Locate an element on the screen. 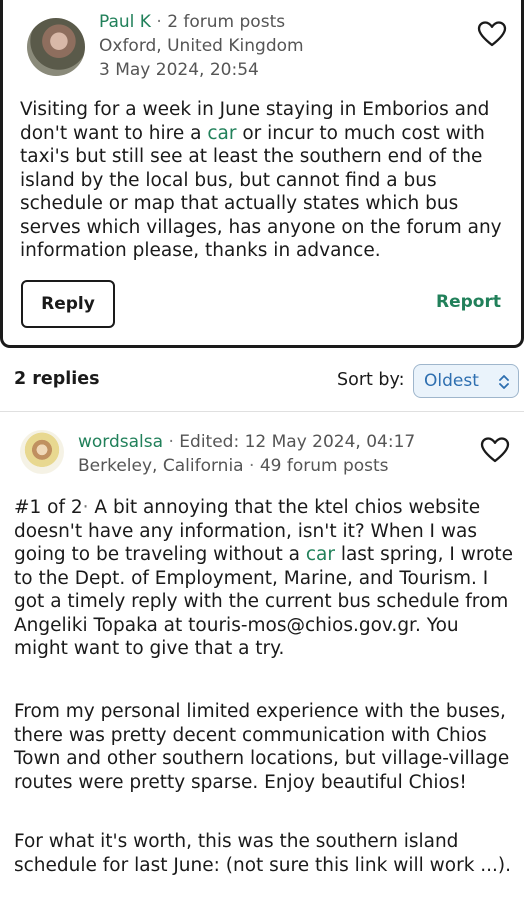 The image size is (524, 912). author-post-count: 49 forum posts is located at coordinates (324, 466).